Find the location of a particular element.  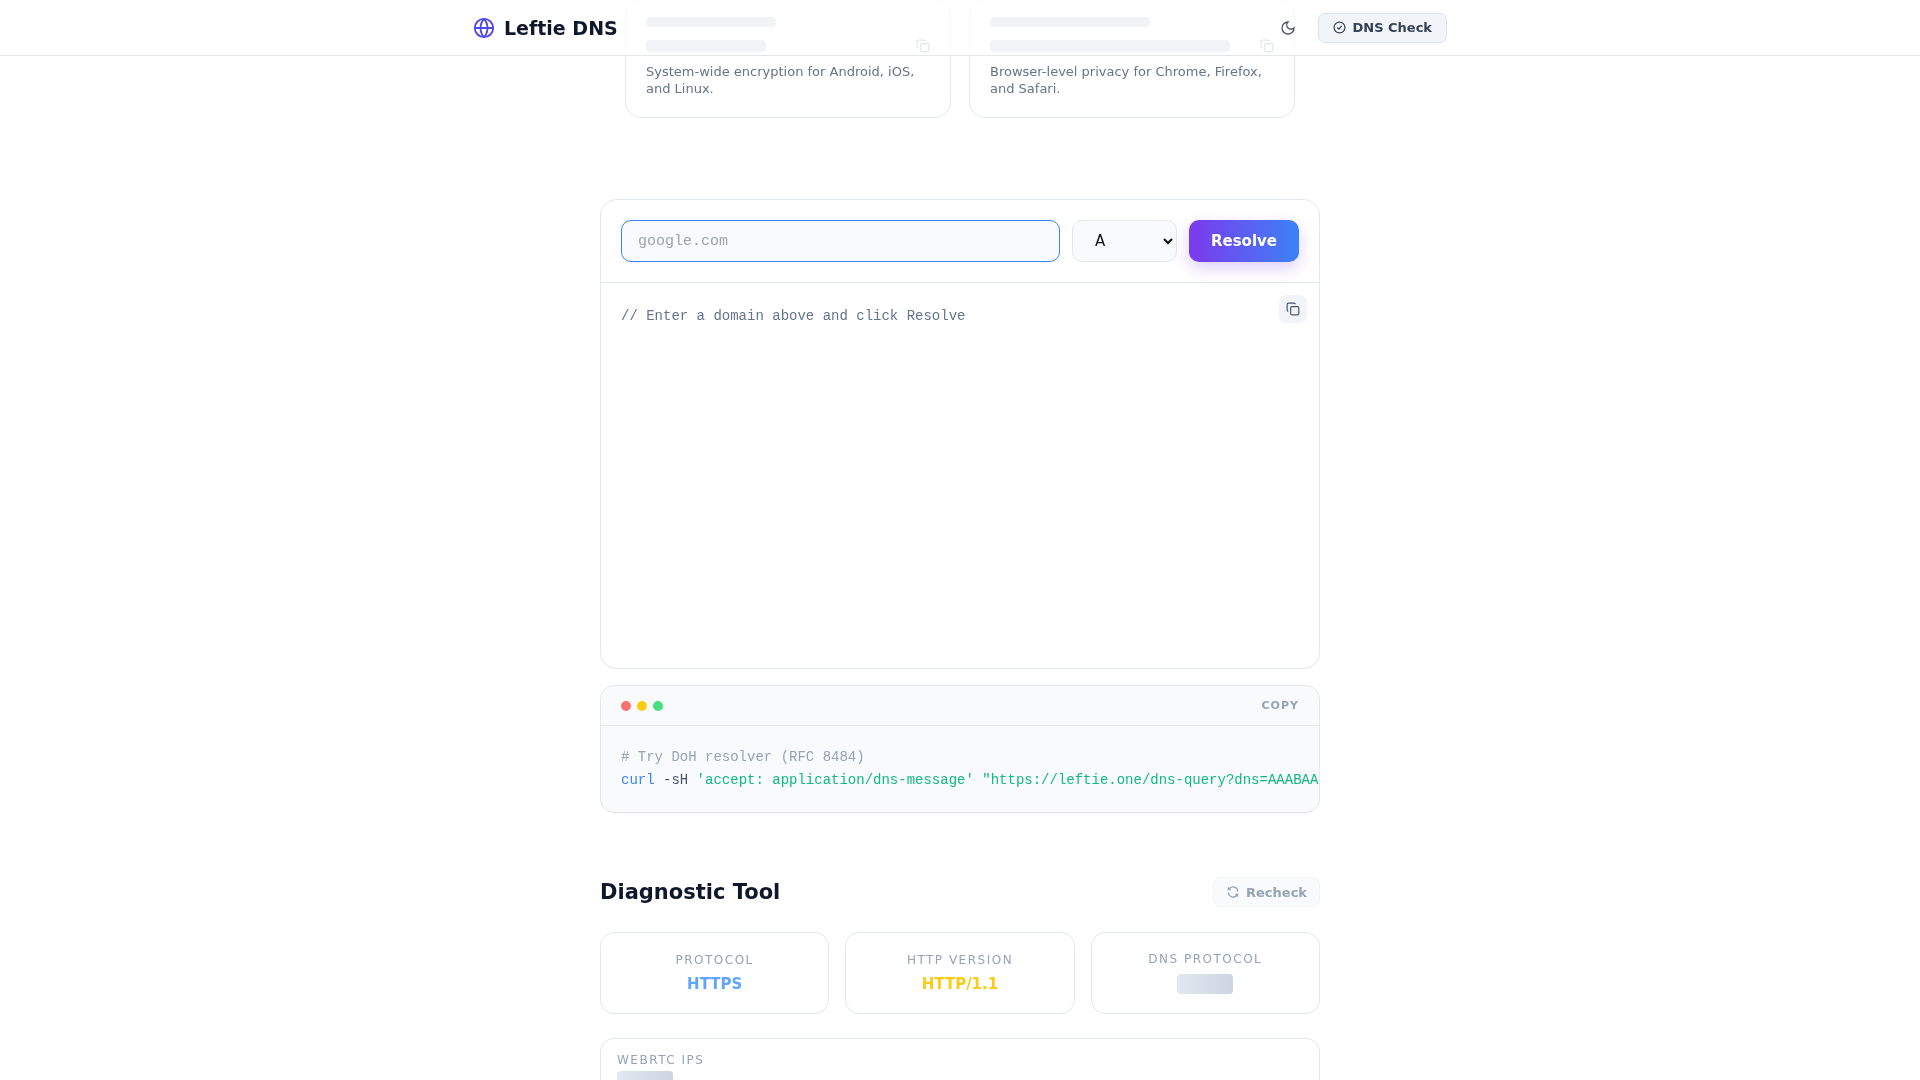

resolve-button: Resolve is located at coordinates (1244, 241).